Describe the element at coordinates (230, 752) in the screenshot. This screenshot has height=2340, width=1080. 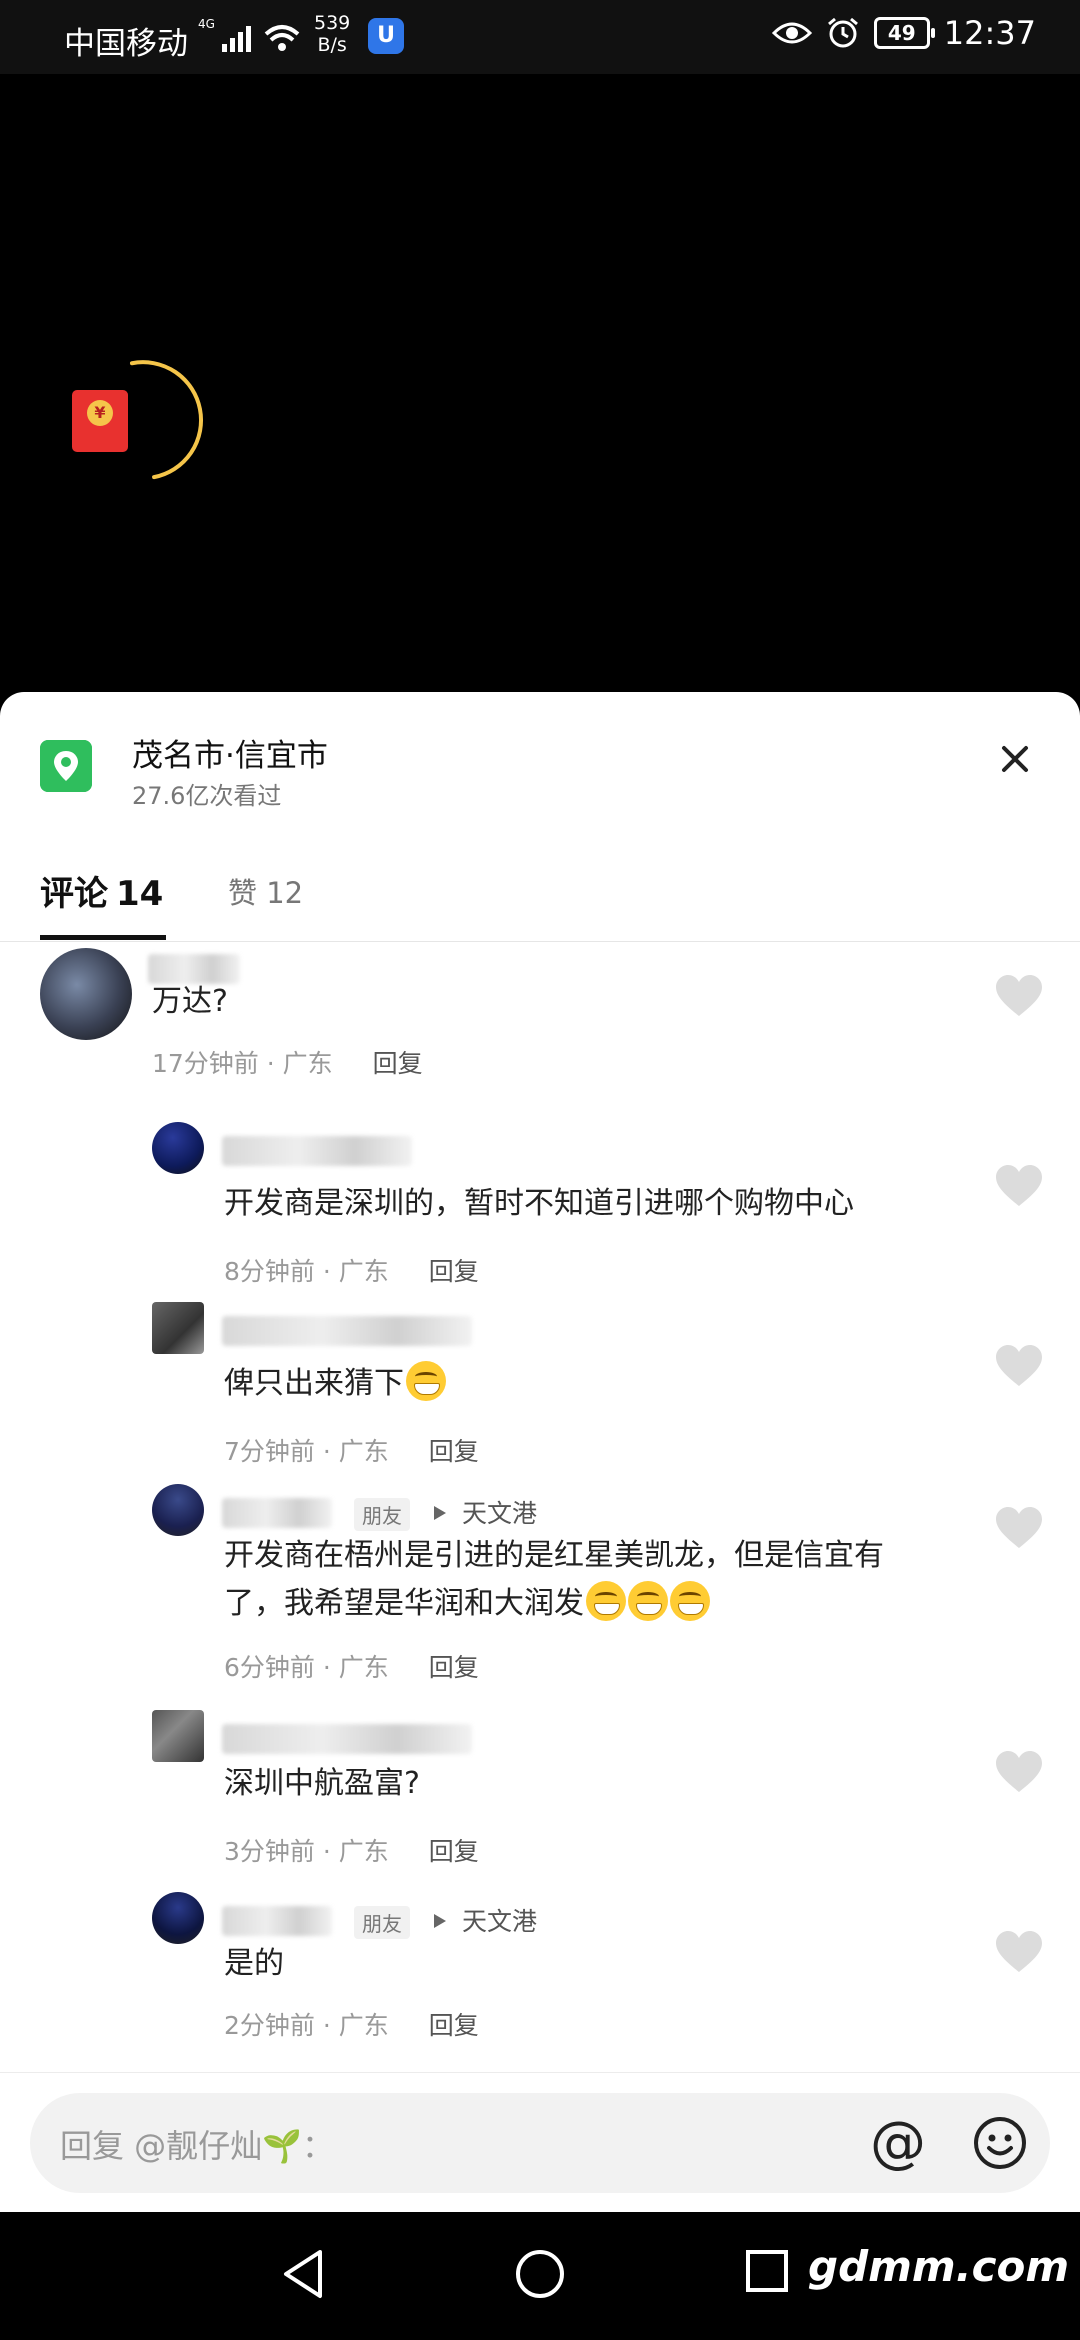
I see `location-title: 茂名市·信宜市` at that location.